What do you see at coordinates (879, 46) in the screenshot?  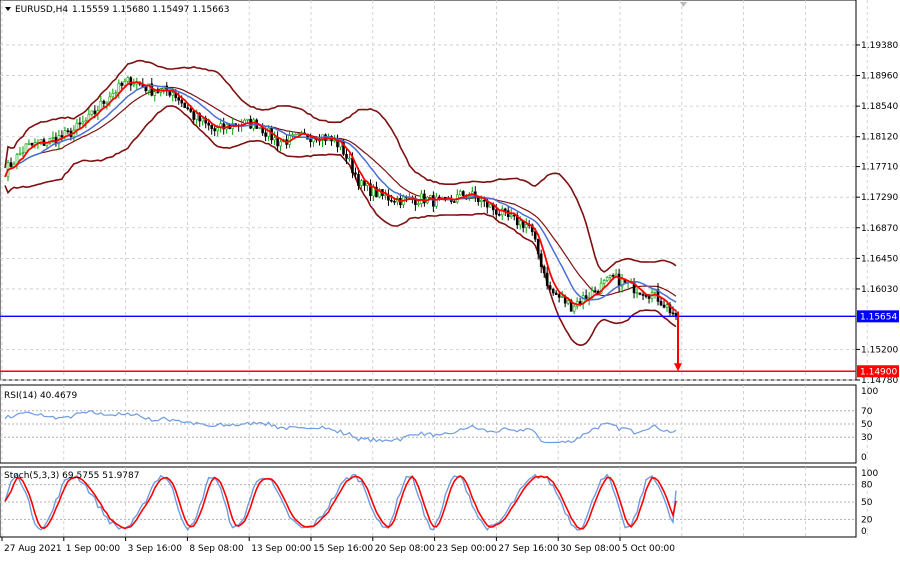 I see `price-tick-label: 1.19380` at bounding box center [879, 46].